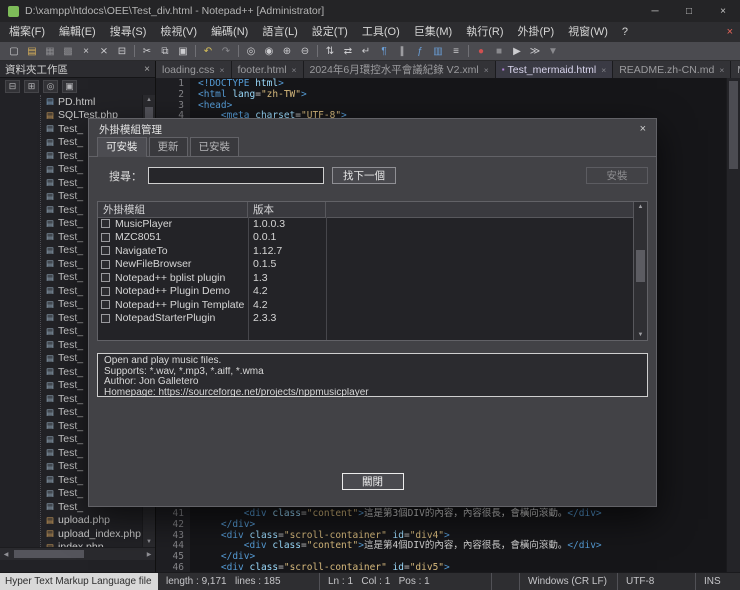  What do you see at coordinates (655, 11) in the screenshot?
I see `minimize-button: ─` at bounding box center [655, 11].